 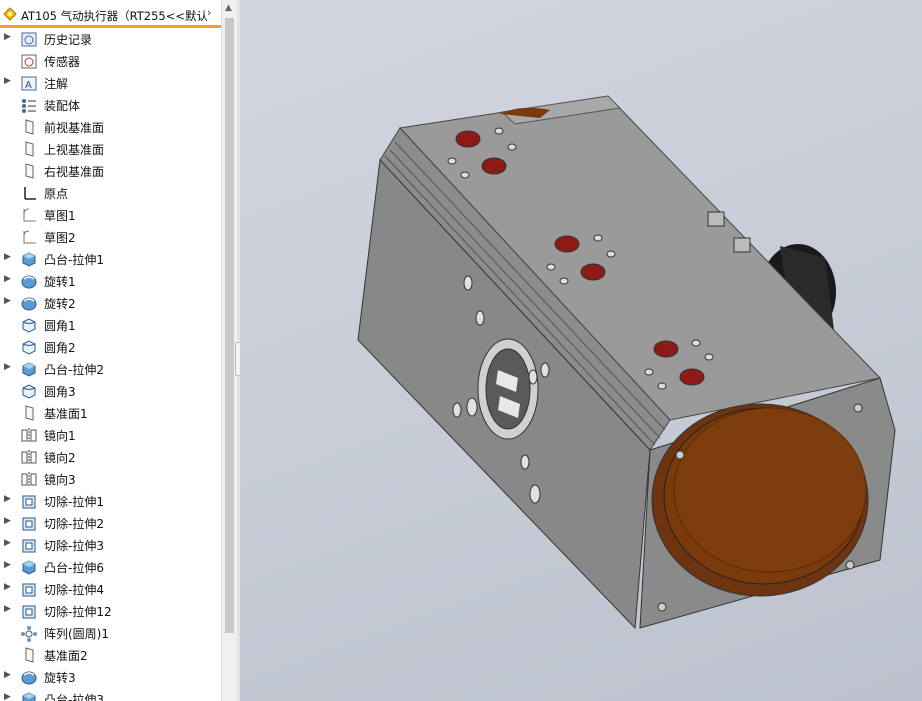 What do you see at coordinates (110, 347) in the screenshot?
I see `tree-item: 圆角2` at bounding box center [110, 347].